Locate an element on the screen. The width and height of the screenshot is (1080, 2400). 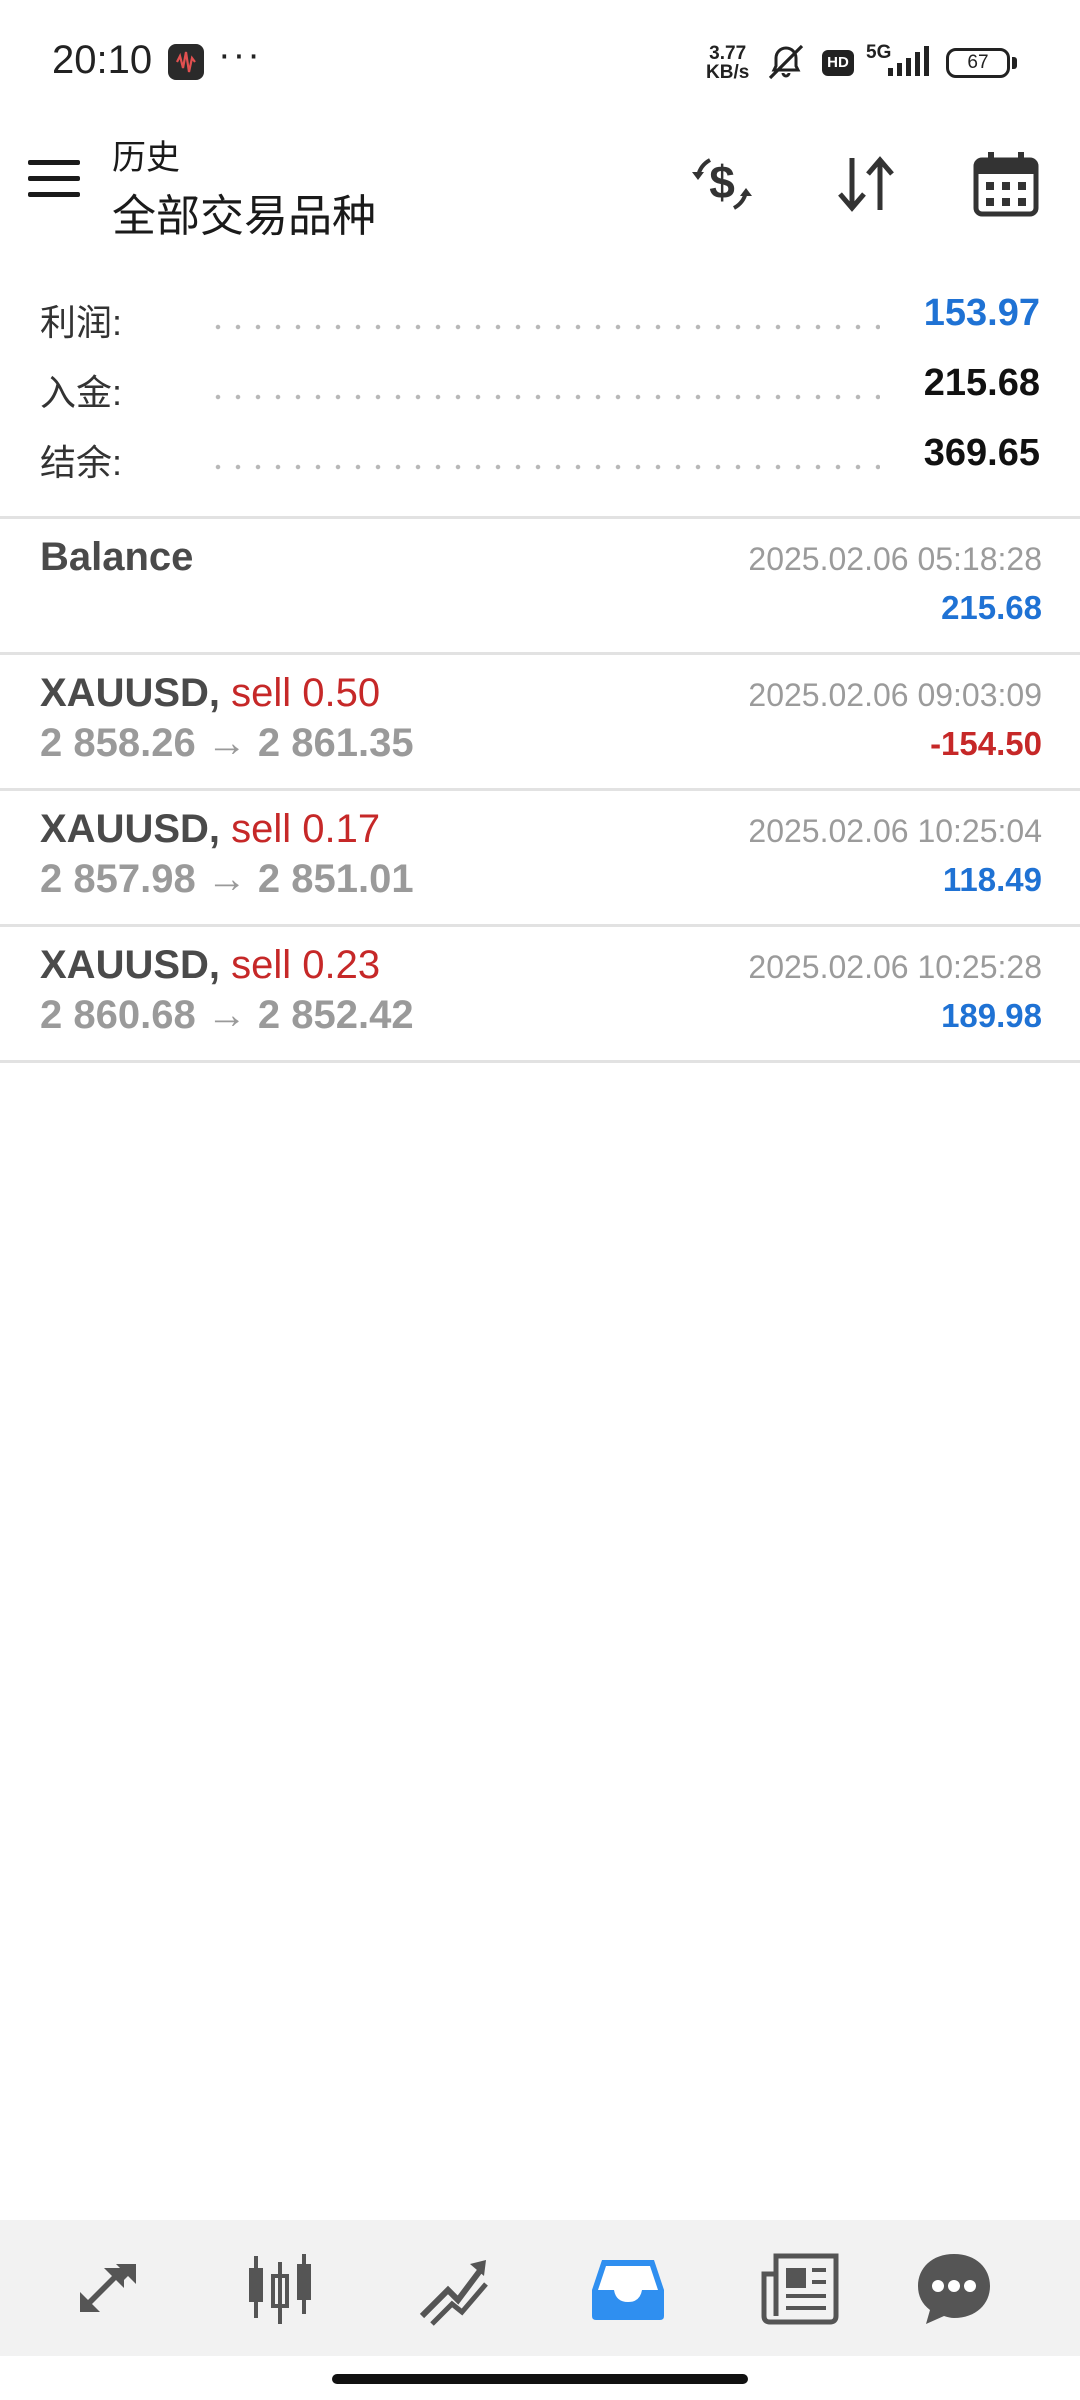
deal-prices: 2 857.98 → 2 851.01 is located at coordinates (227, 879).